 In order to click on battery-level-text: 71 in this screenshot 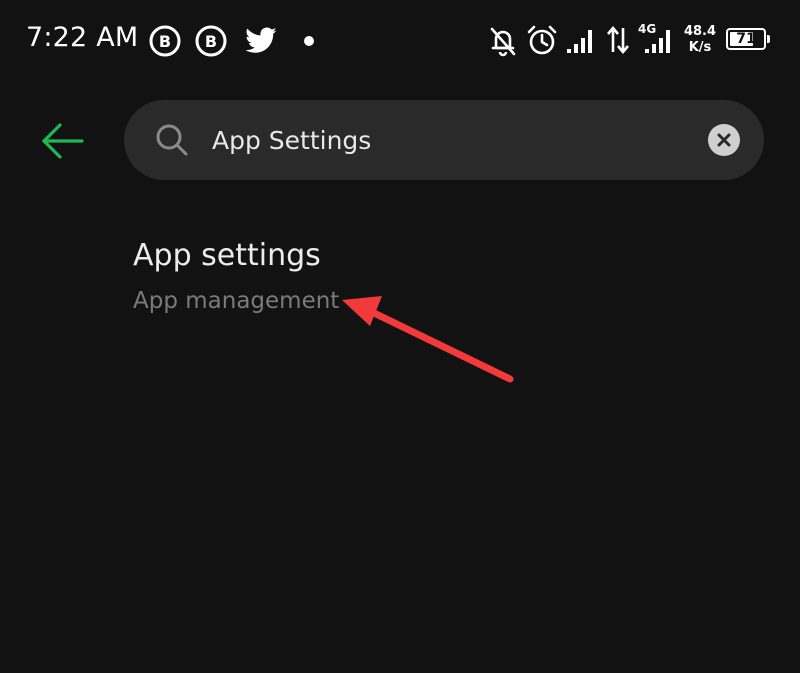, I will do `click(746, 39)`.